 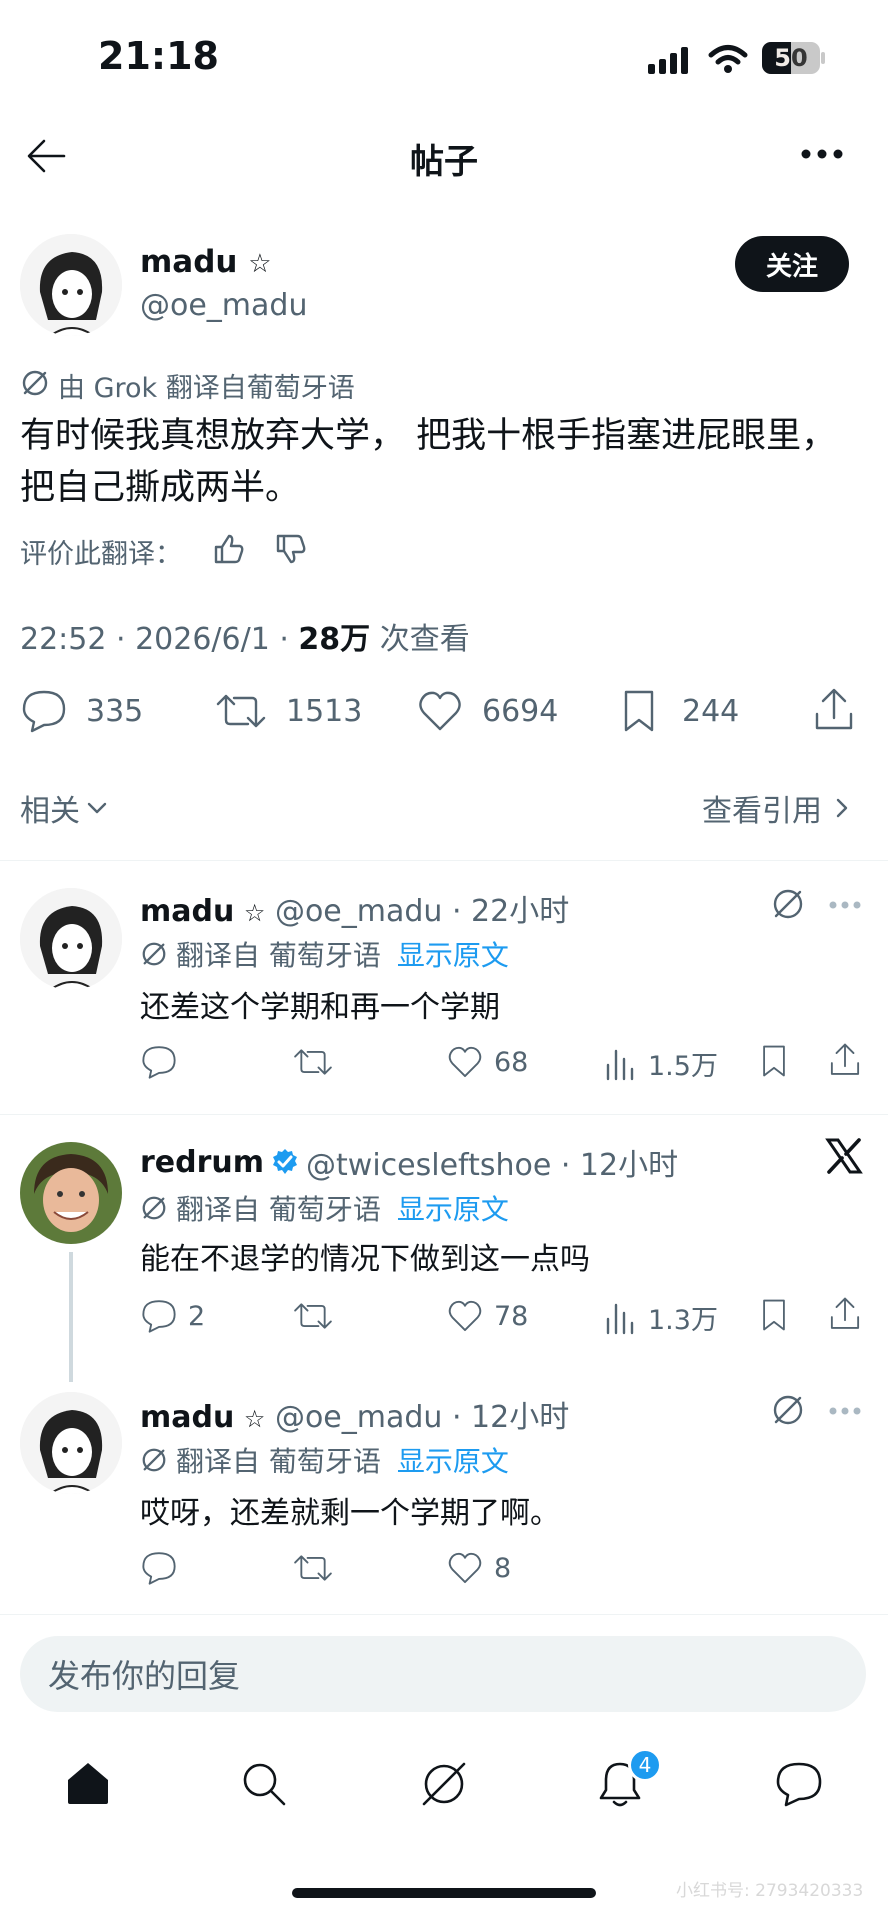 I want to click on post-text: 有时候我真想放弃大学， 把我十根手指塞进屁眼里，把自己撕成两半。, so click(x=428, y=462).